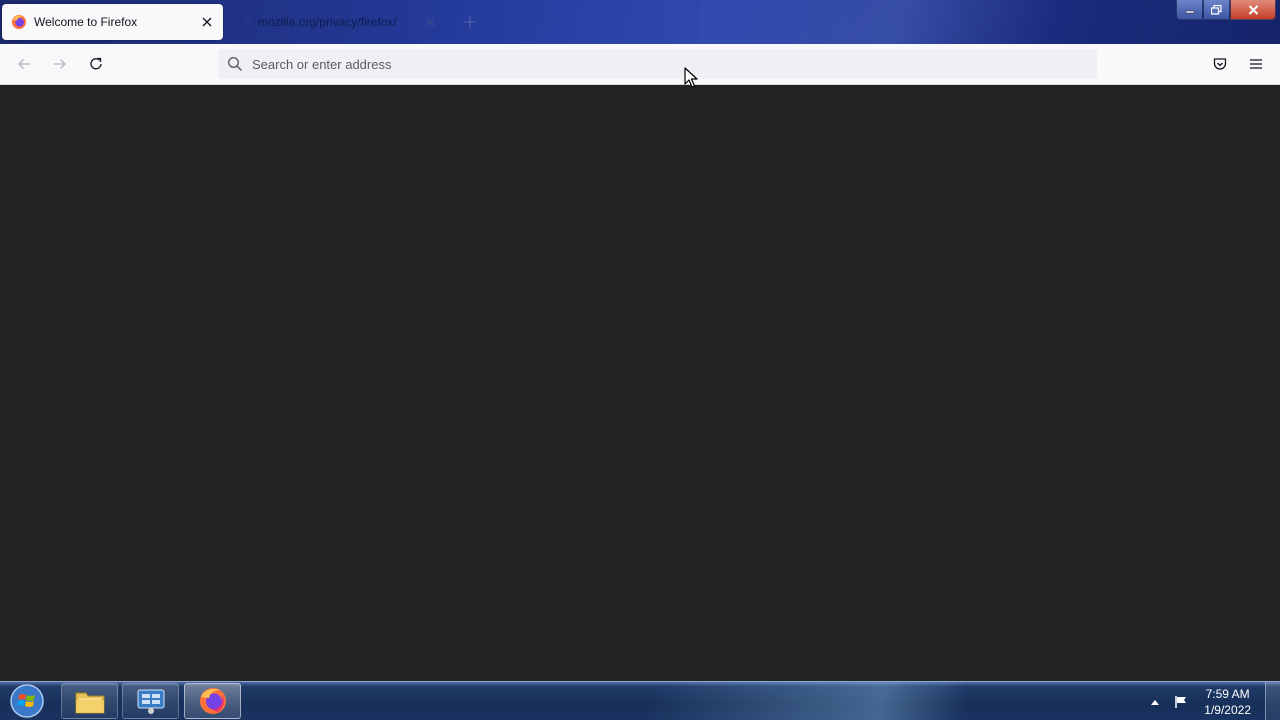 The height and width of the screenshot is (720, 1280). I want to click on hamburger-menu-icon, so click(1256, 64).